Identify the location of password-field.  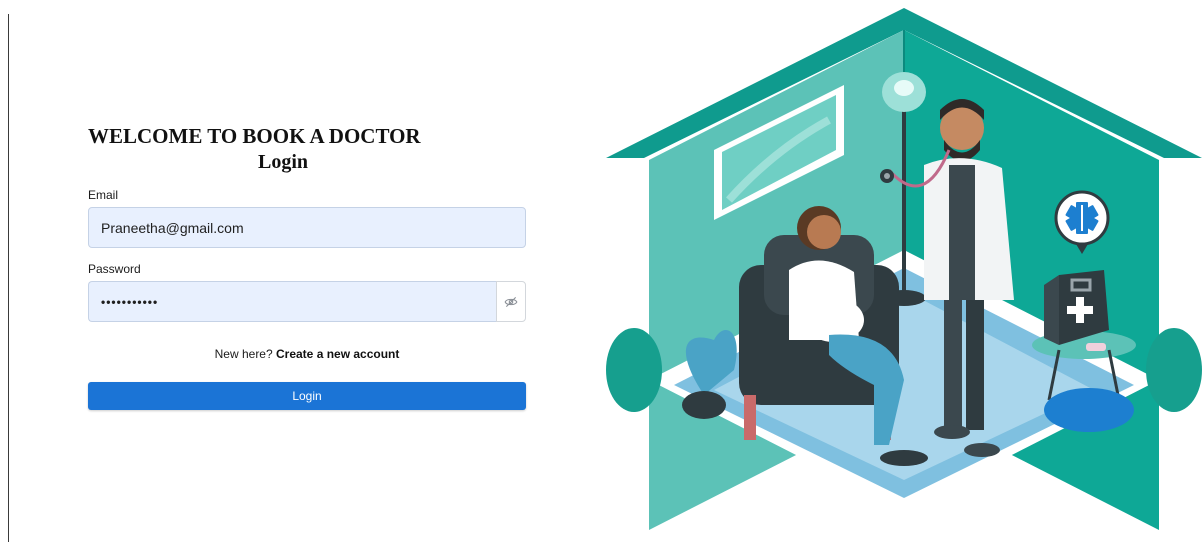
(307, 301).